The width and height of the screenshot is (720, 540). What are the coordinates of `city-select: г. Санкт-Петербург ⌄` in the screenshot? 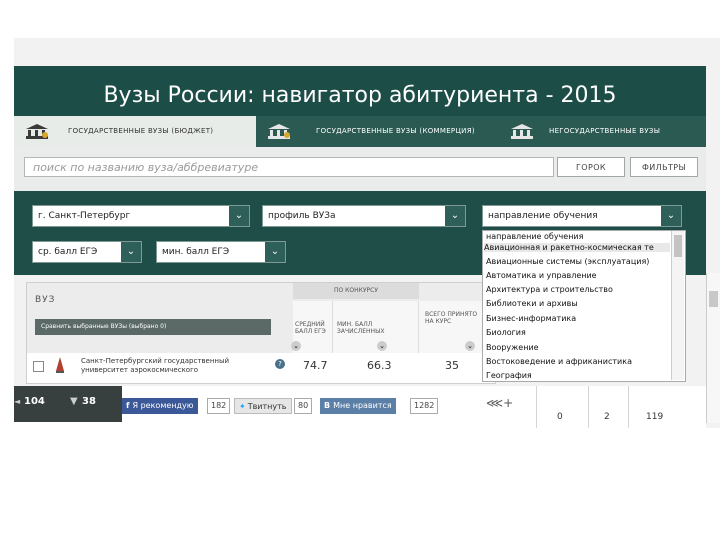 It's located at (141, 216).